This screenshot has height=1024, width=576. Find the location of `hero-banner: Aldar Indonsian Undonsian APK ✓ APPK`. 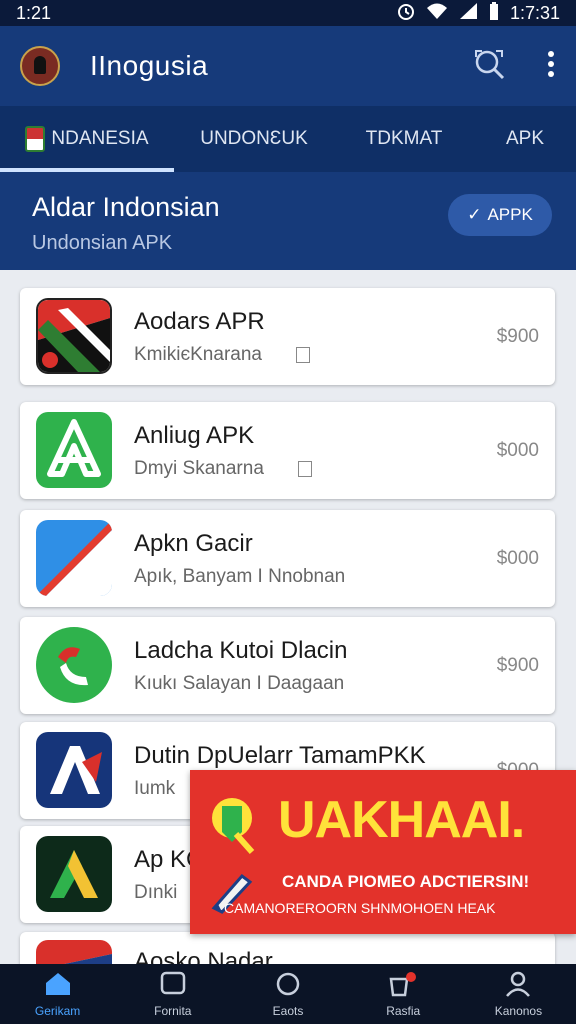

hero-banner: Aldar Indonsian Undonsian APK ✓ APPK is located at coordinates (288, 221).